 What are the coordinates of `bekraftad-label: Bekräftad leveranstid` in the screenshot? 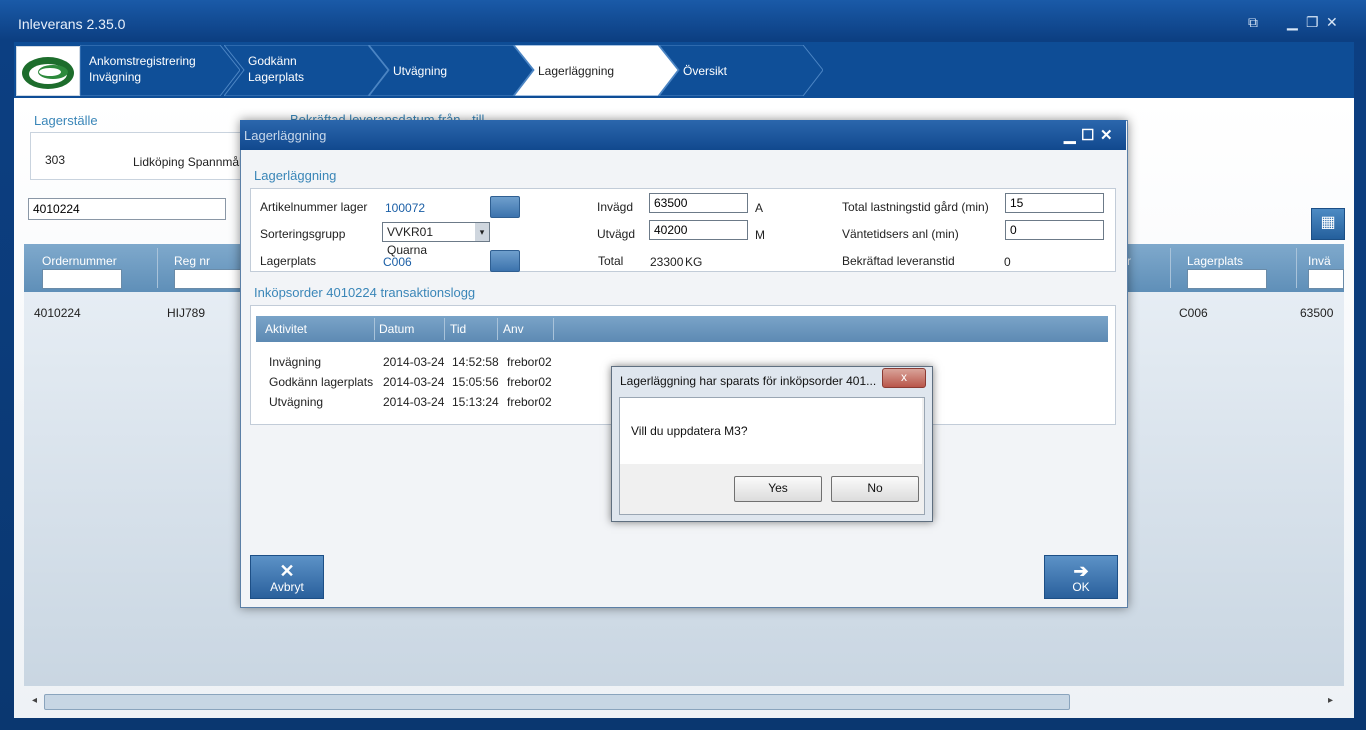 It's located at (898, 261).